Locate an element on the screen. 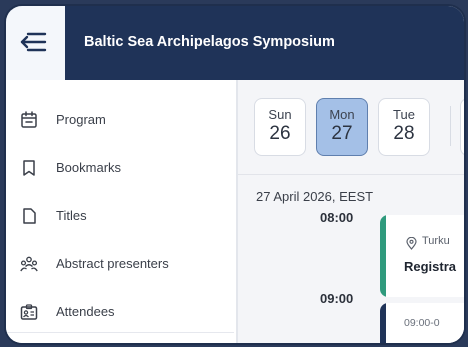  day-separator is located at coordinates (450, 126).